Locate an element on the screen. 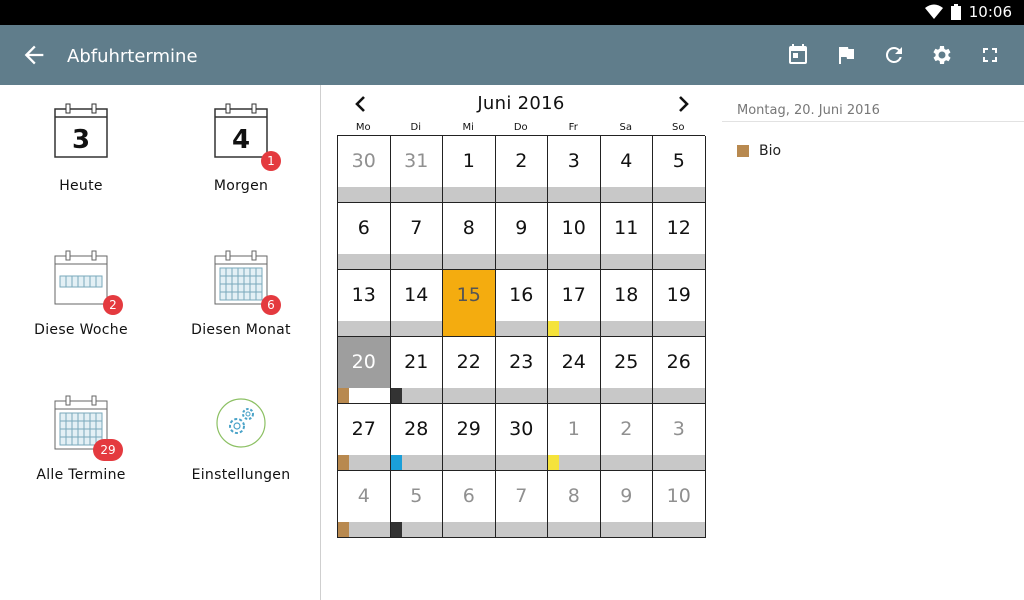 The image size is (1024, 600). day-number: 19 is located at coordinates (678, 295).